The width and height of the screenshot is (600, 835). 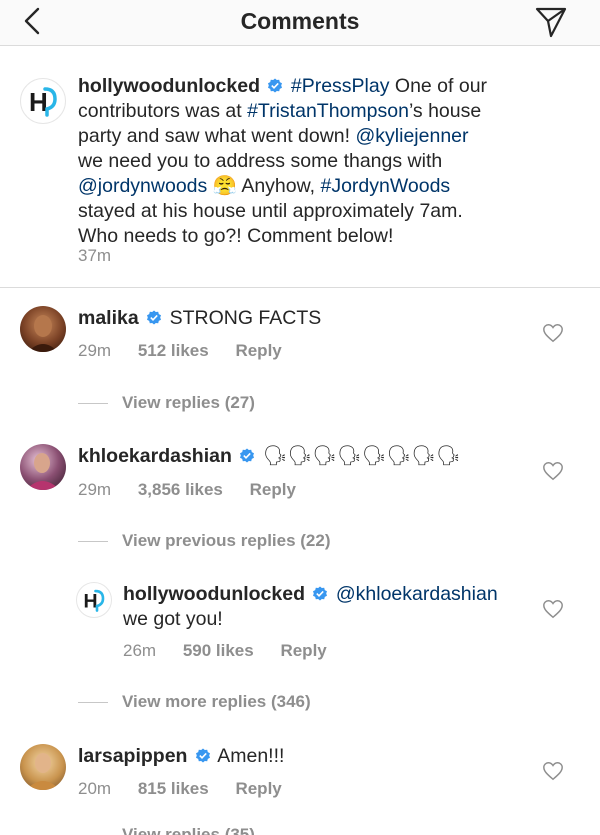 I want to click on comment-meta: 29m 512 likes Reply, so click(x=191, y=351).